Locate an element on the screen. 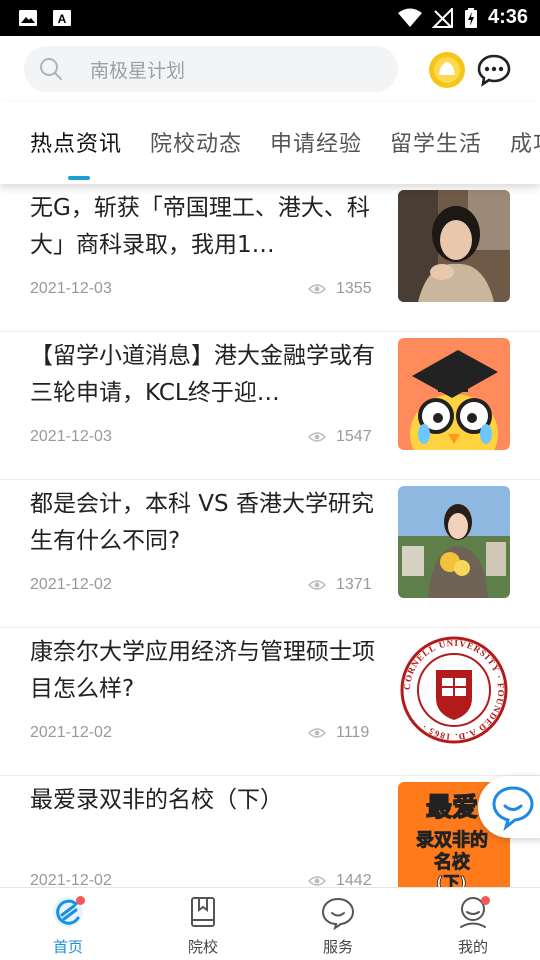  nav-home: 首页 is located at coordinates (68, 925).